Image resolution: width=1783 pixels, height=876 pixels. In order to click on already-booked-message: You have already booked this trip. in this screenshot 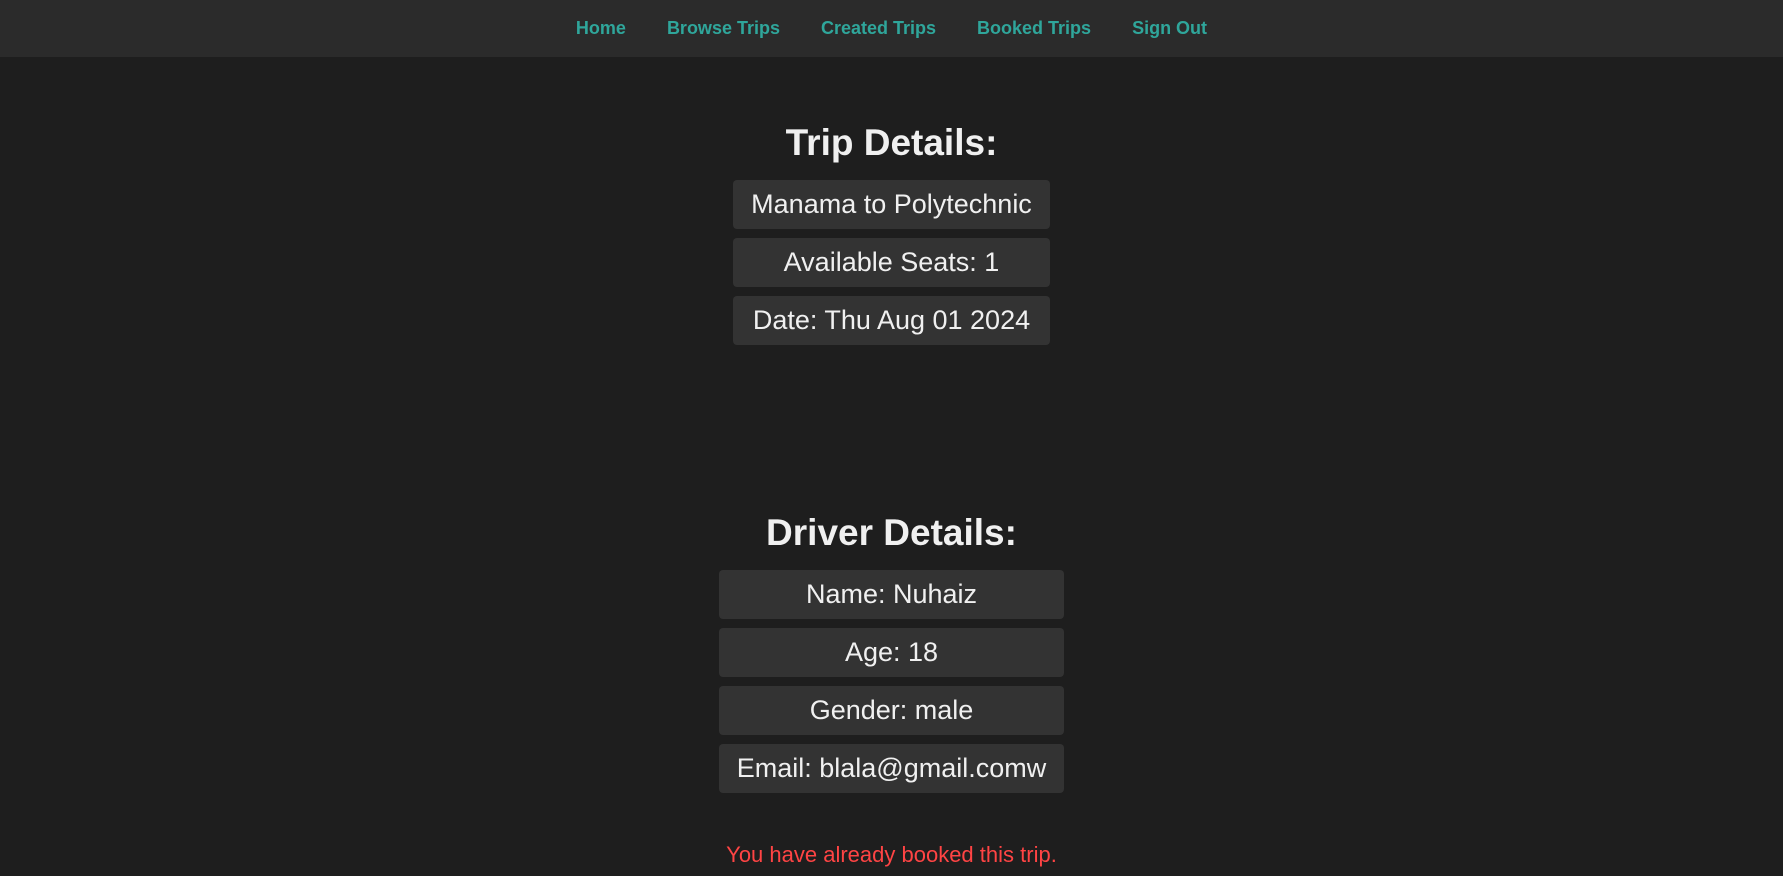, I will do `click(891, 854)`.